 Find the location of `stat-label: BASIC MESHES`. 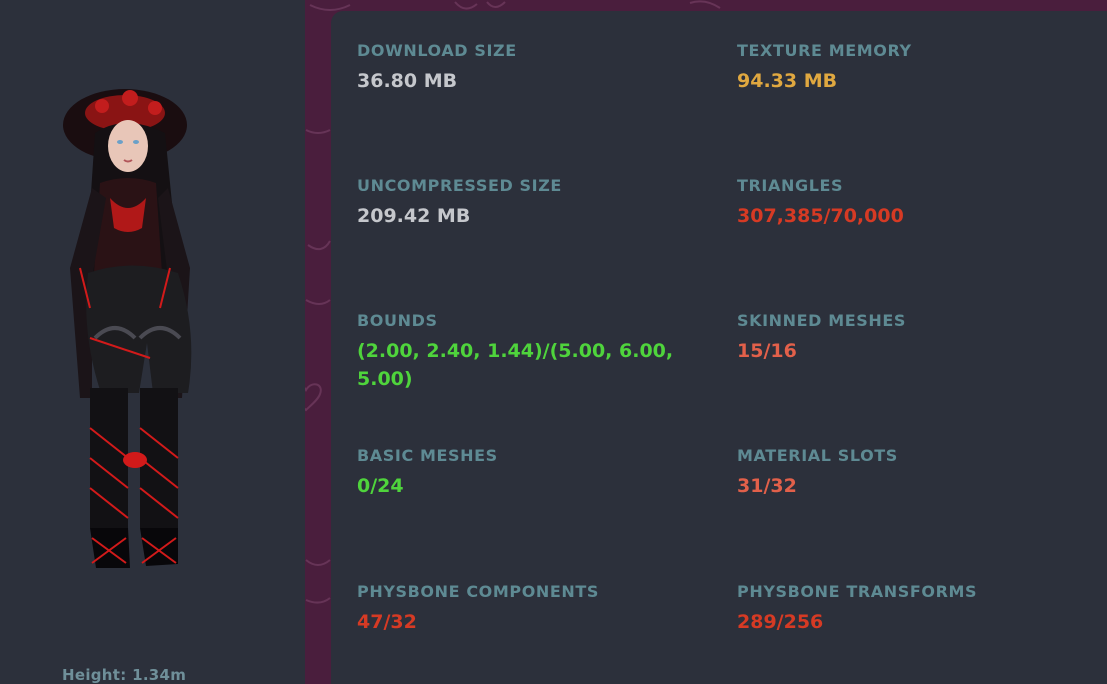

stat-label: BASIC MESHES is located at coordinates (427, 455).